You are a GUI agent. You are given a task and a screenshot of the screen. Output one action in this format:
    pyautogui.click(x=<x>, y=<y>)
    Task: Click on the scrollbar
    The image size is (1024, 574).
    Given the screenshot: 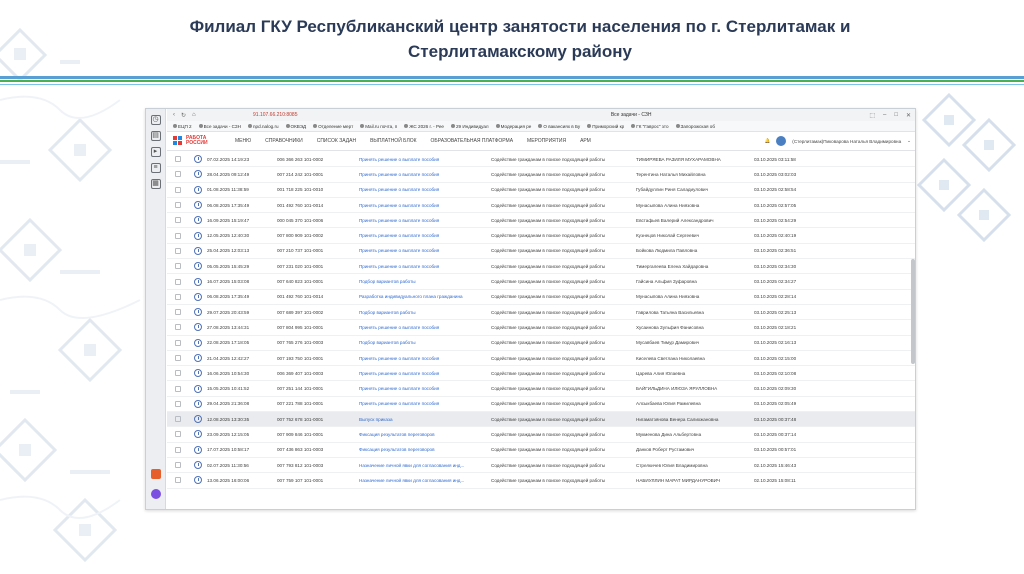 What is the action you would take?
    pyautogui.click(x=913, y=311)
    